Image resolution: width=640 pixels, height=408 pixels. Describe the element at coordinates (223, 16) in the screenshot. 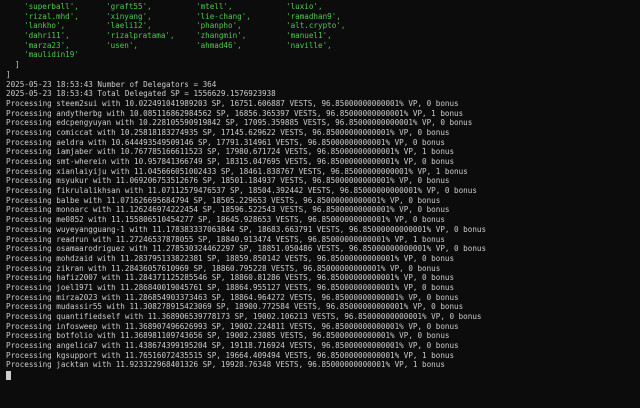

I see `account-name: 'lie-chang',` at that location.